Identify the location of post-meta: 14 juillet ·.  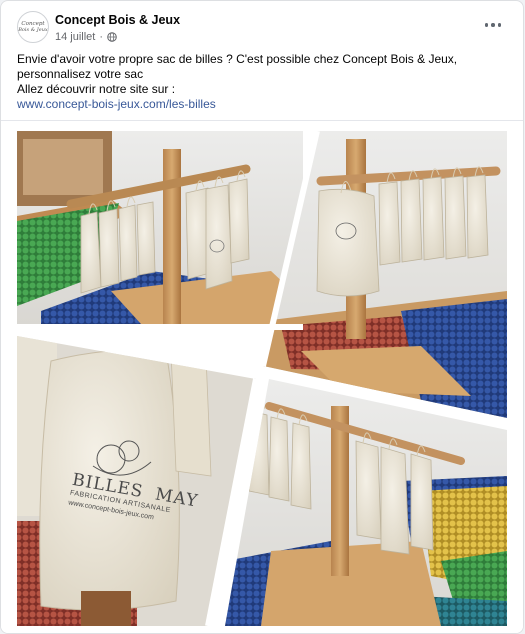
(86, 37).